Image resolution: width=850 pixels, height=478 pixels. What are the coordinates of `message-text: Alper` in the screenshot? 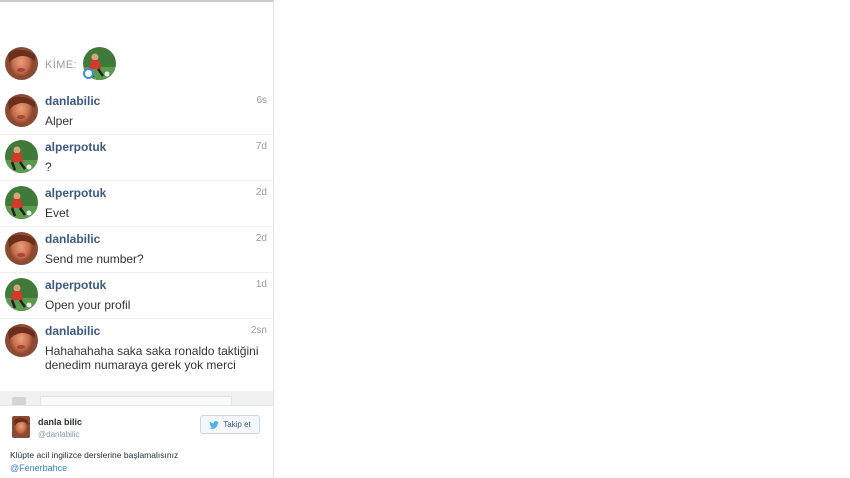 It's located at (59, 121).